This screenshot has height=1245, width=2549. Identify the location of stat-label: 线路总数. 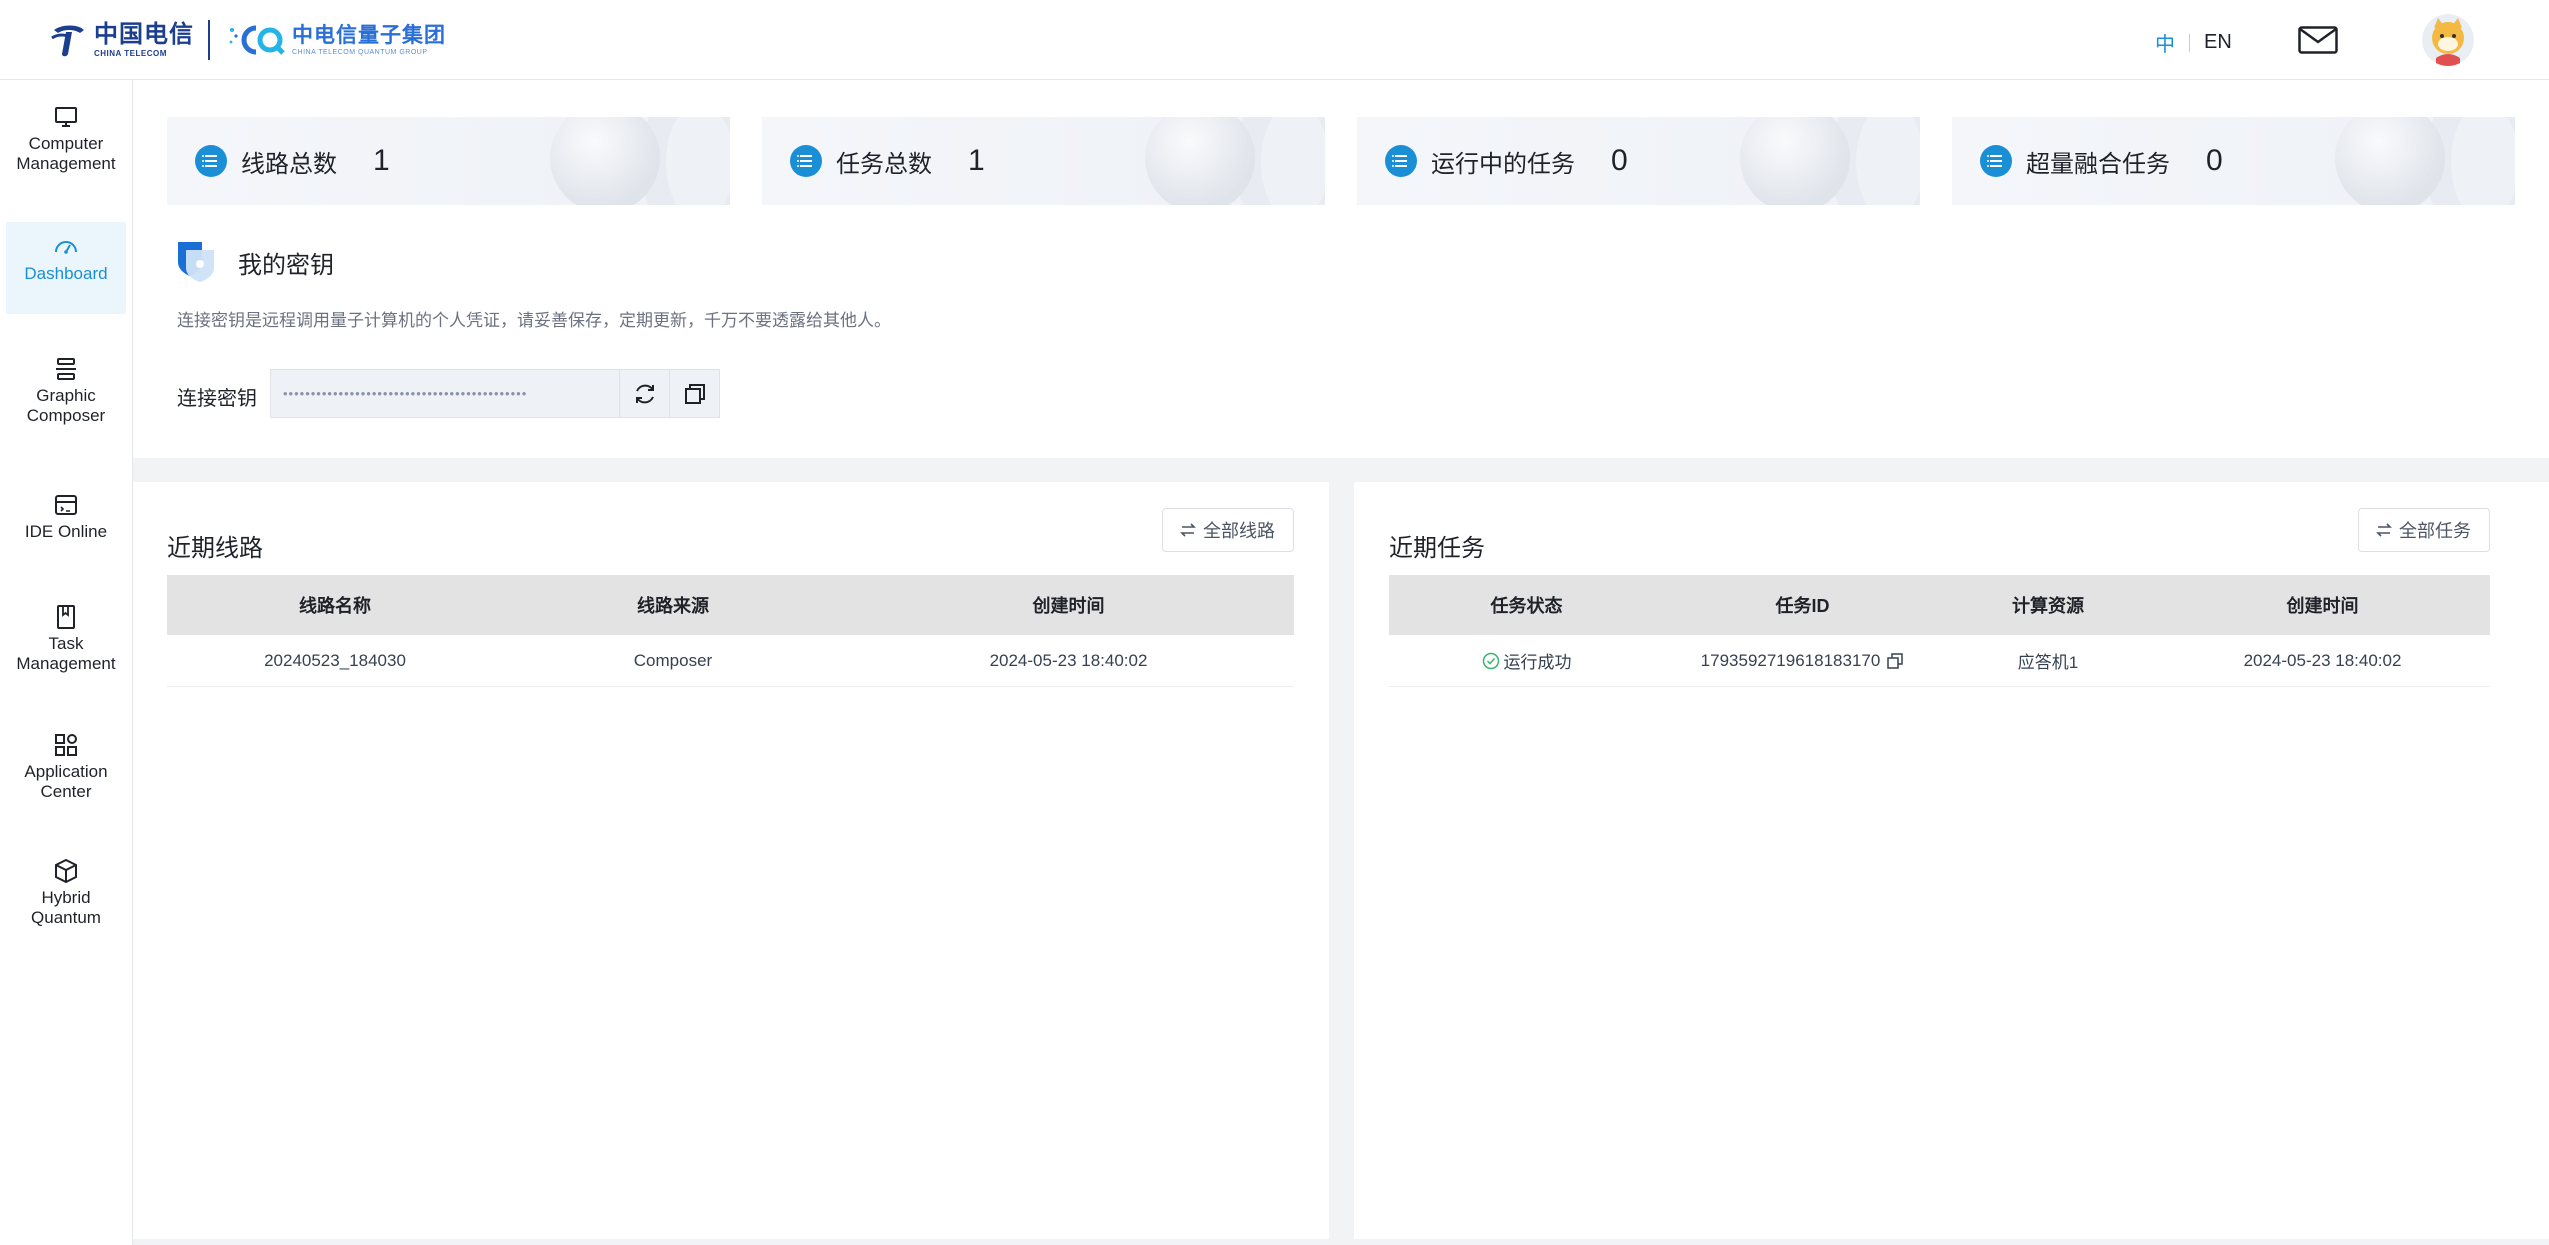
(289, 164).